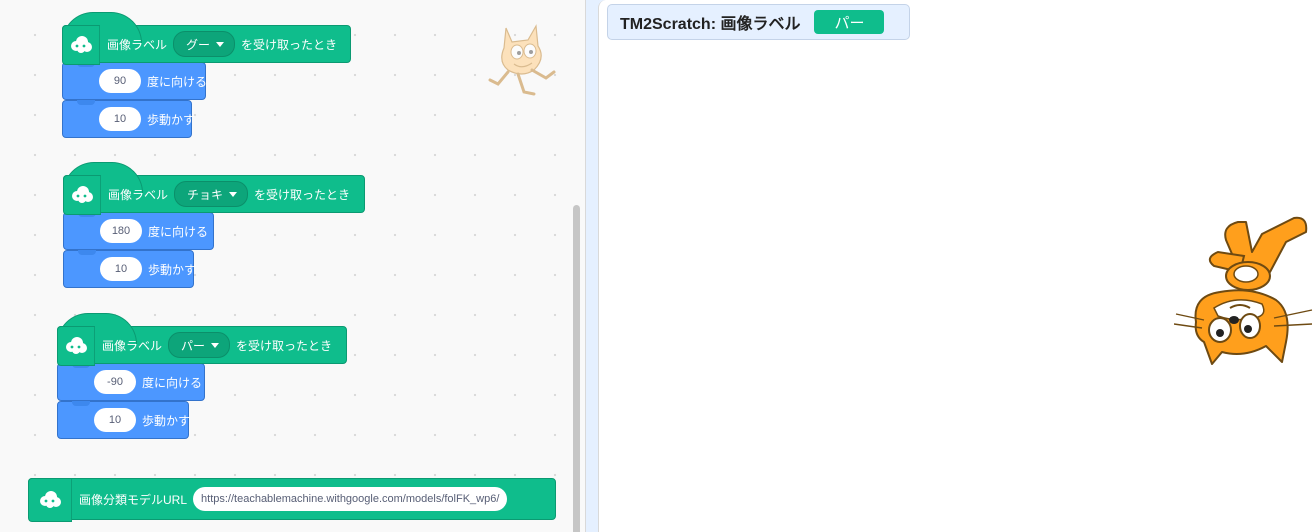 This screenshot has height=532, width=1315. What do you see at coordinates (133, 499) in the screenshot?
I see `model-url-label: 画像分類モデルURL` at bounding box center [133, 499].